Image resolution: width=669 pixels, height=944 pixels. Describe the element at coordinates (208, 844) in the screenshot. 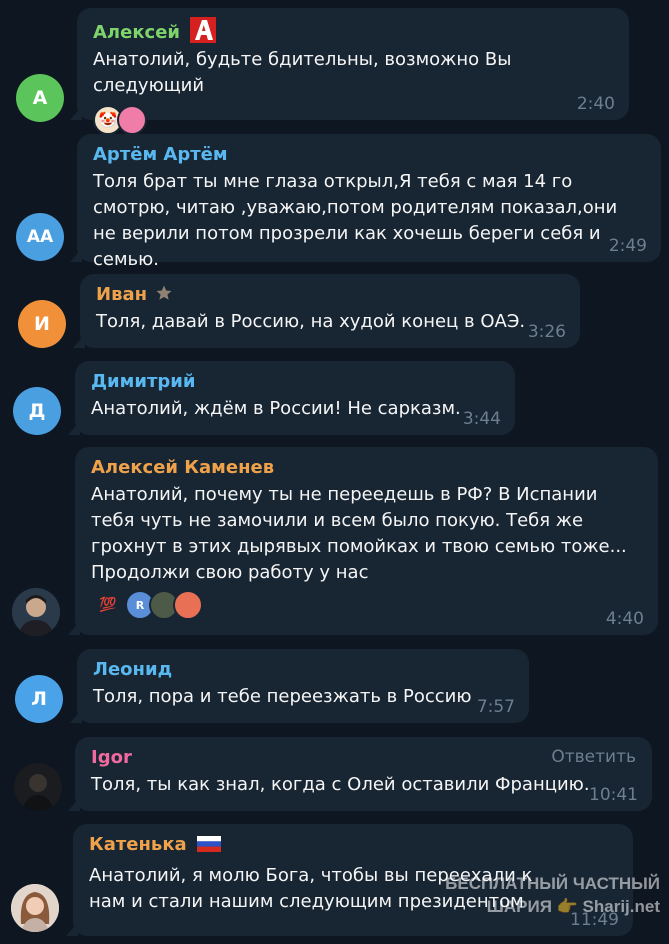

I see `russian-flag-icon` at that location.